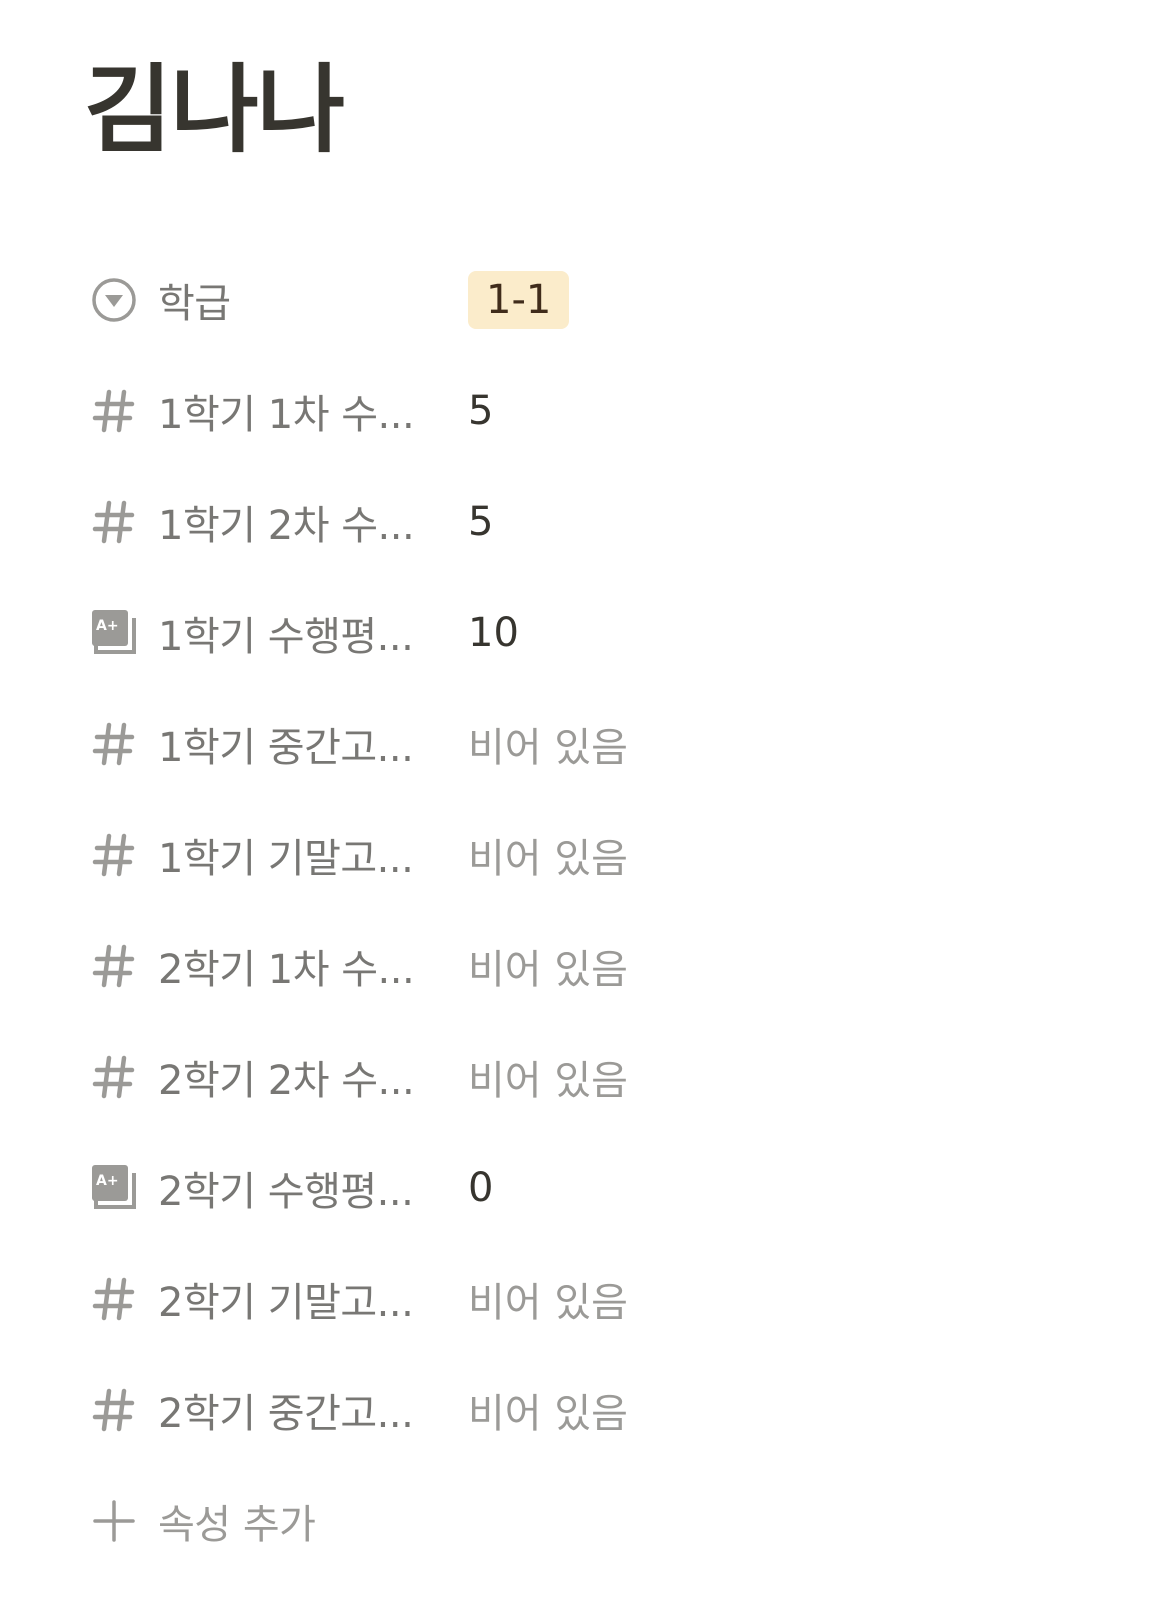 Image resolution: width=1170 pixels, height=1607 pixels. Describe the element at coordinates (588, 1187) in the screenshot. I see `property-row: A+ 2학기 수행평... 0` at that location.